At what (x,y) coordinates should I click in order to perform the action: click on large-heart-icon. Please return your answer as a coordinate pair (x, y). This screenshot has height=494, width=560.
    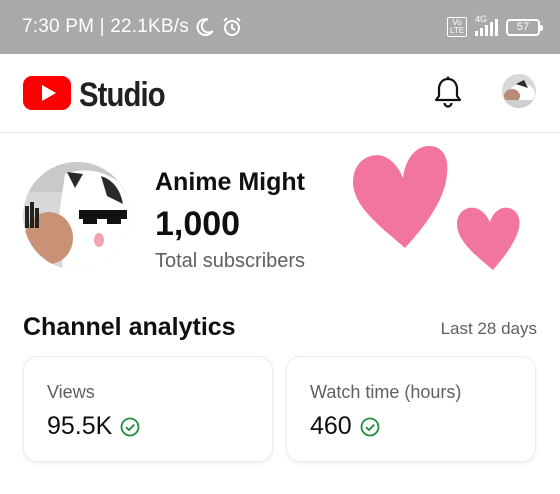
    Looking at the image, I should click on (400, 197).